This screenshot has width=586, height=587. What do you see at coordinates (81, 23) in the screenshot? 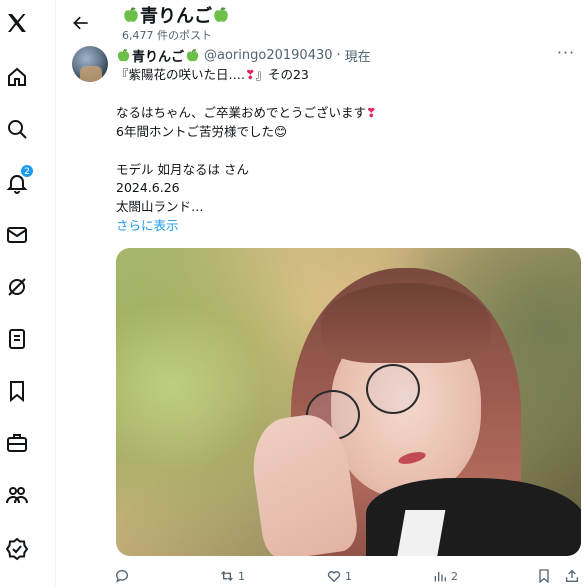
I see `back-arrow-icon` at bounding box center [81, 23].